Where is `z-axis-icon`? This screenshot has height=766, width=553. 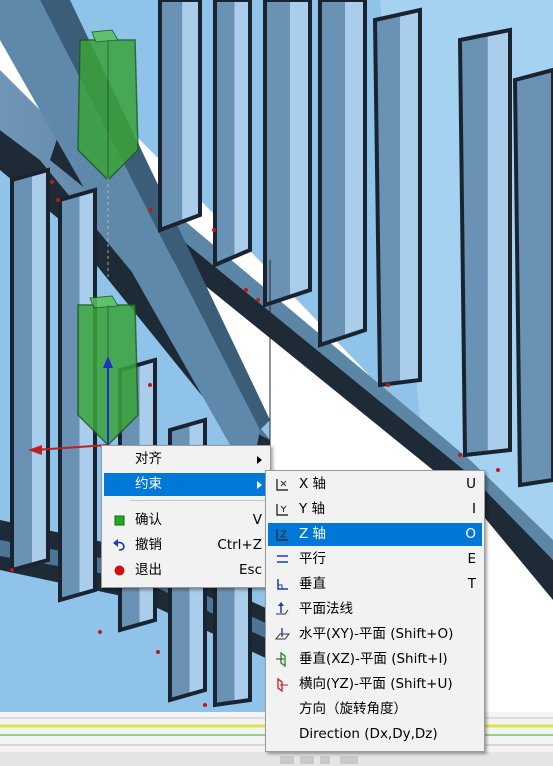
z-axis-icon is located at coordinates (282, 534).